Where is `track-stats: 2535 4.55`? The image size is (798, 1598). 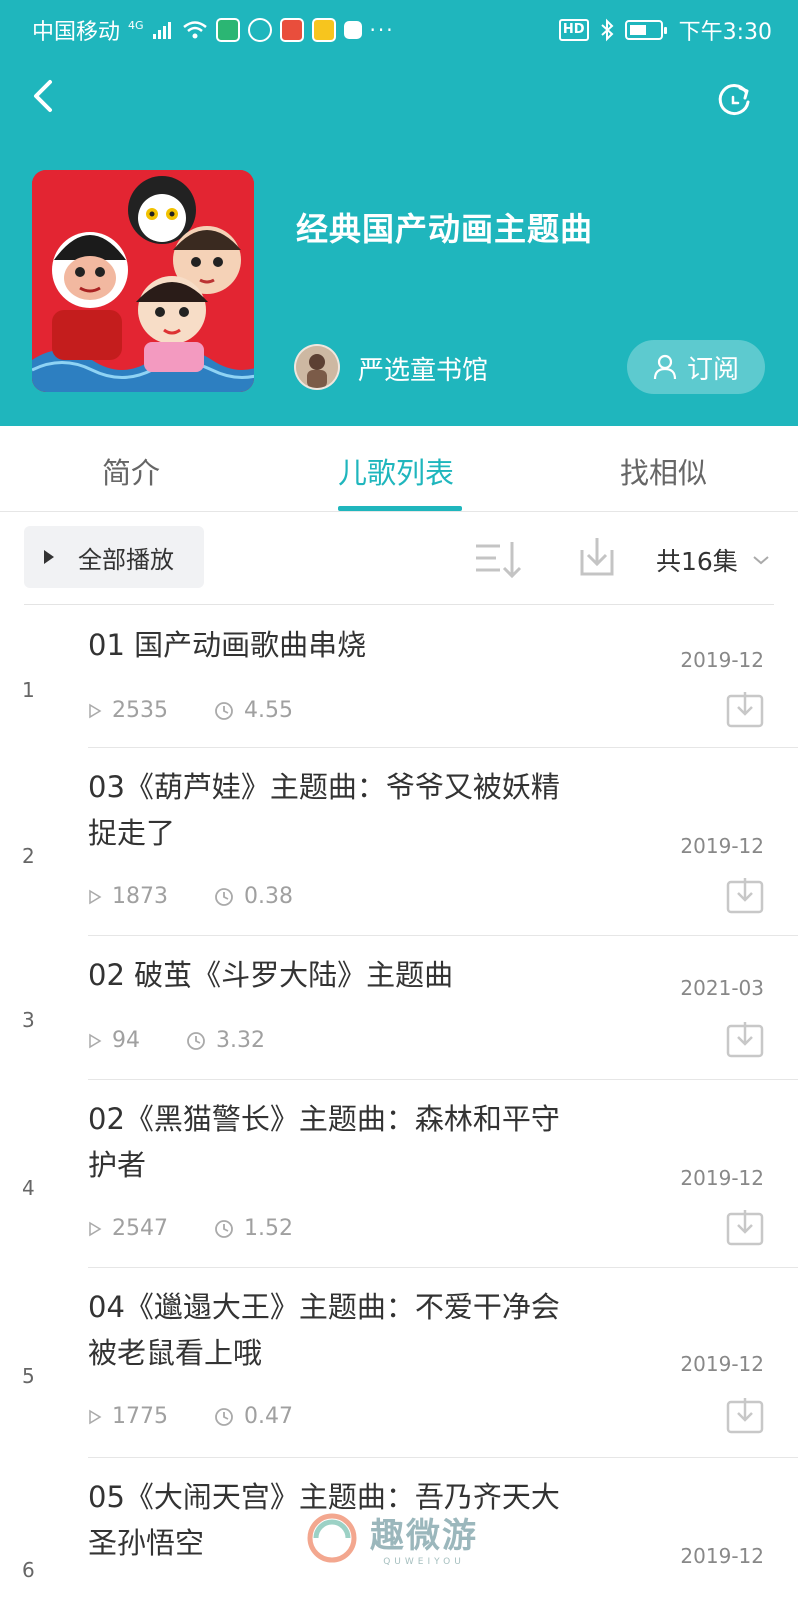
track-stats: 2535 4.55 is located at coordinates (190, 710).